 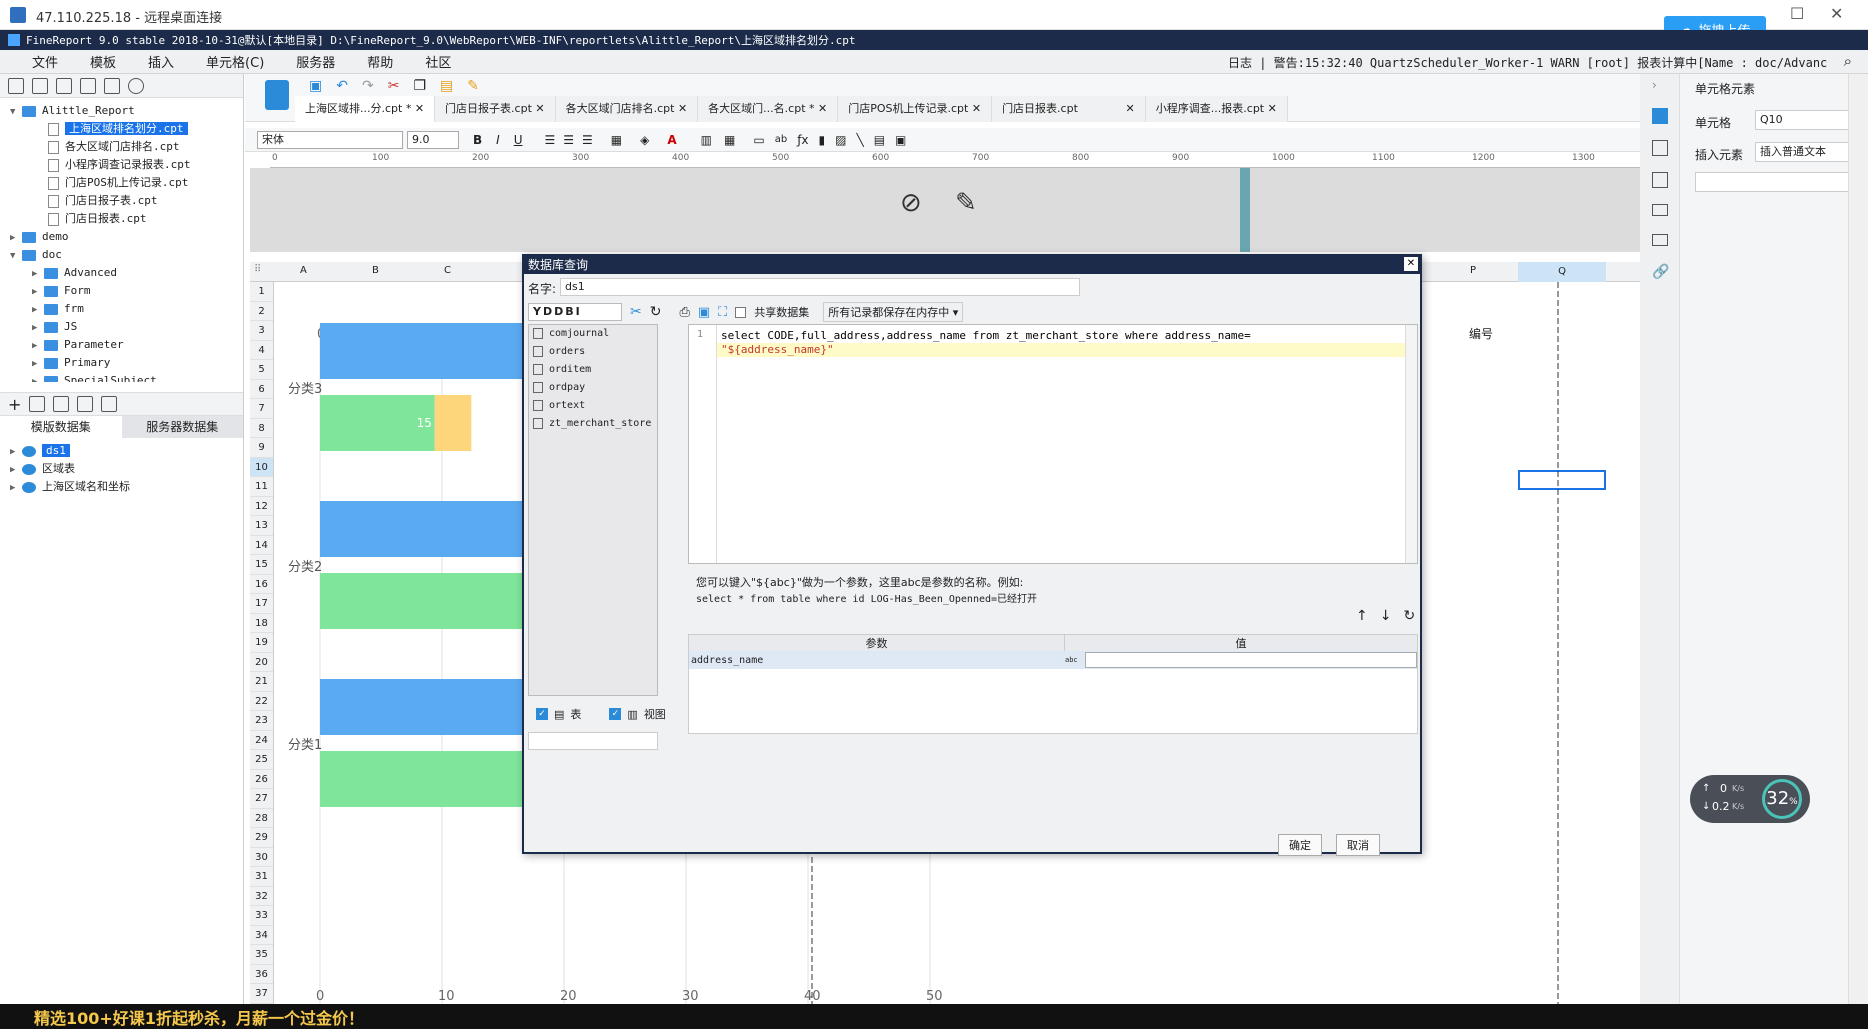 What do you see at coordinates (61, 427) in the screenshot?
I see `tab-template-dataset: 模版数据集` at bounding box center [61, 427].